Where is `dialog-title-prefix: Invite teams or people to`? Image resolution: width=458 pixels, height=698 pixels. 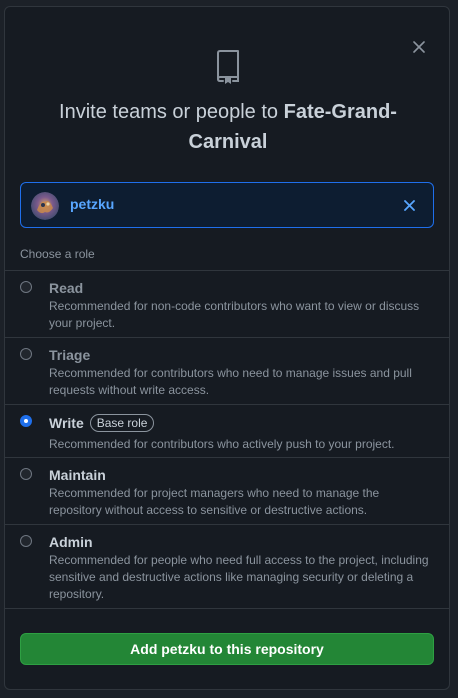 dialog-title-prefix: Invite teams or people to is located at coordinates (171, 112).